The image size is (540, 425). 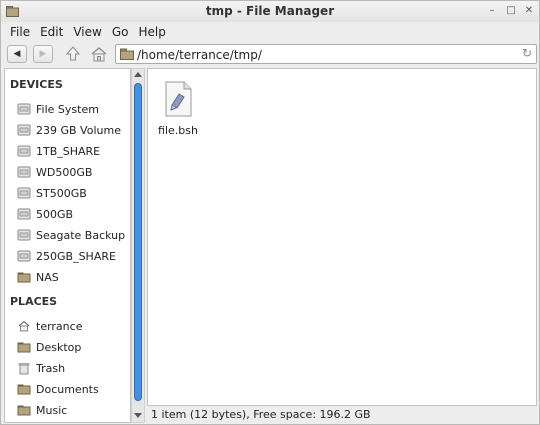 I want to click on menu-view: View, so click(x=87, y=32).